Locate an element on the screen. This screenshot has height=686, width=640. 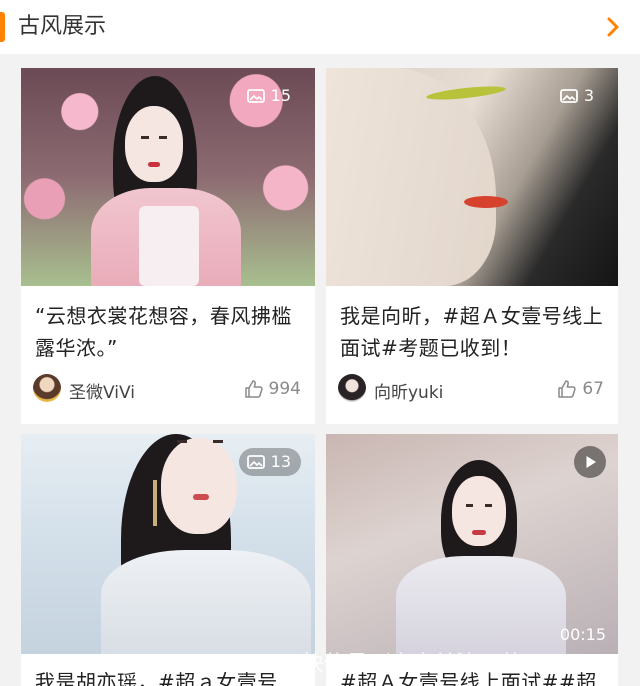
section-header: 古风展示 is located at coordinates (320, 27).